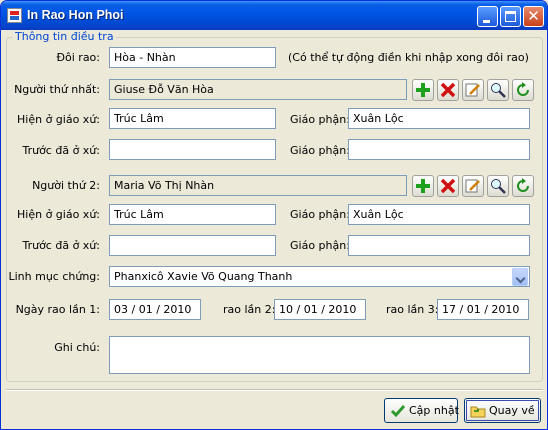  I want to click on giao-phan-1-input: Xuân Lộc, so click(439, 118).